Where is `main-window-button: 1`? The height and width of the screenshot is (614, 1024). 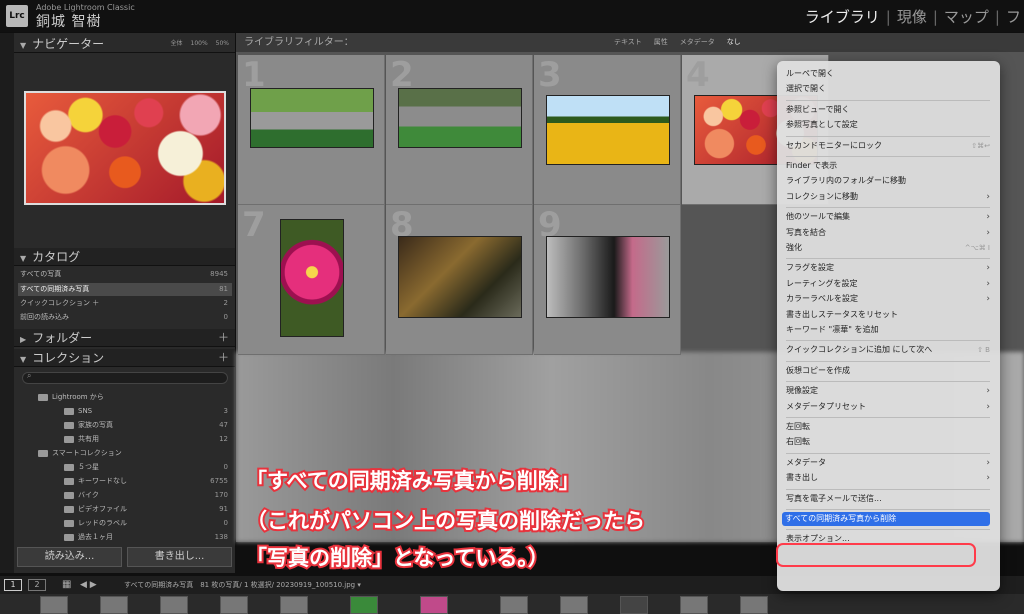
main-window-button: 1 is located at coordinates (13, 585).